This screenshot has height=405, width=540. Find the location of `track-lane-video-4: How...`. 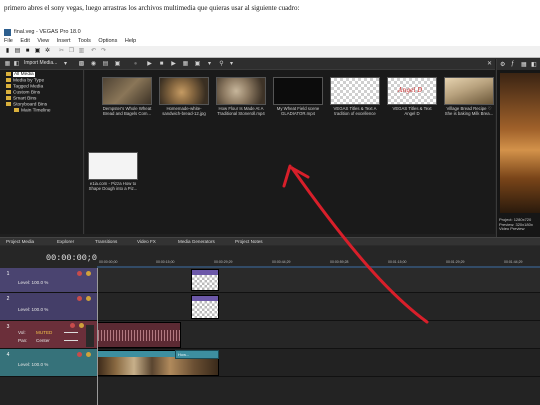

track-lane-video-4: How... is located at coordinates (318, 363).